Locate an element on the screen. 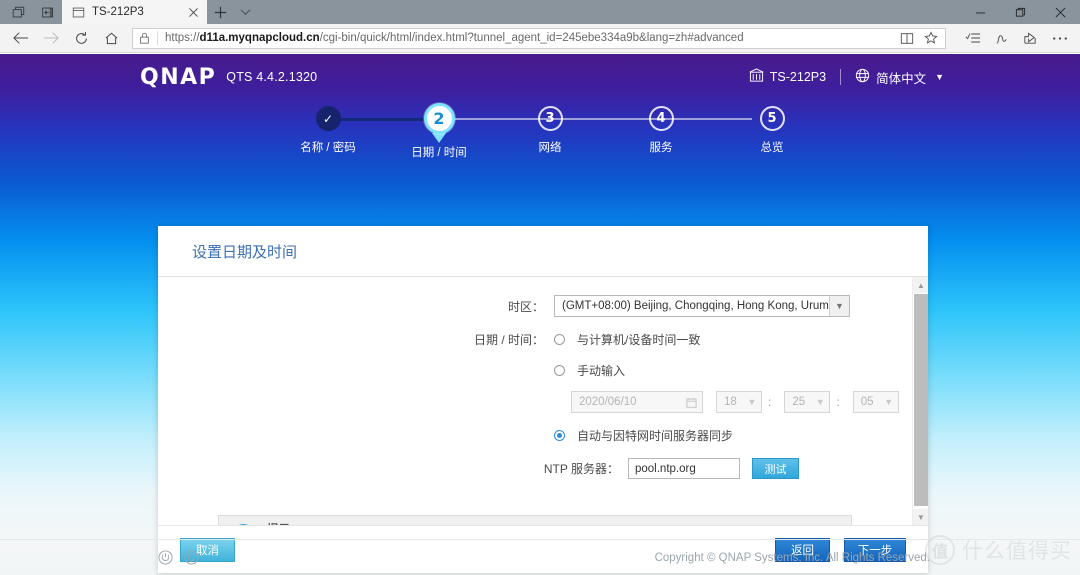 The height and width of the screenshot is (575, 1080). step-2: 2 日期 / 时间 is located at coordinates (439, 131).